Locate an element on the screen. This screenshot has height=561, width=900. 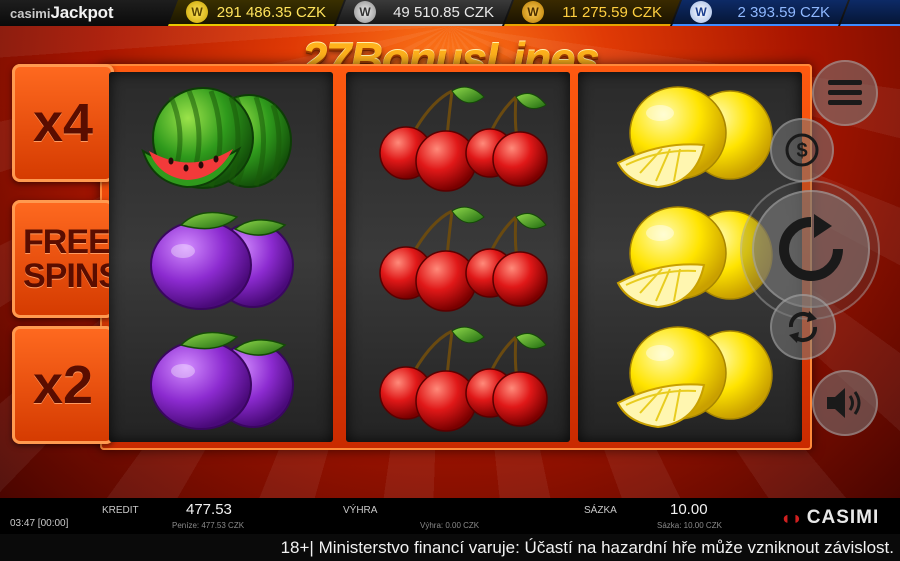
jackpot-gold-value: 291 486.35 CZK is located at coordinates (271, 12).